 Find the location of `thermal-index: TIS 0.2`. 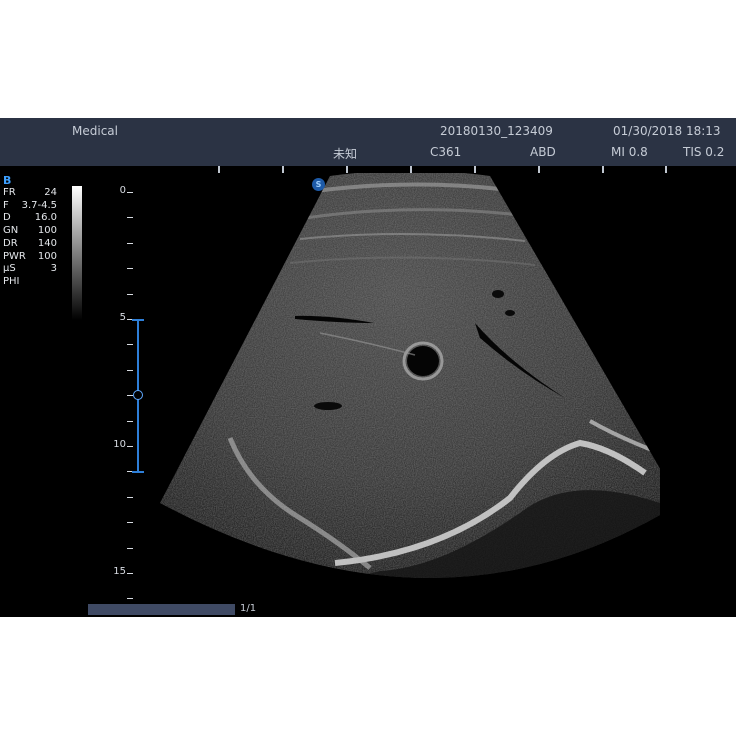

thermal-index: TIS 0.2 is located at coordinates (704, 152).